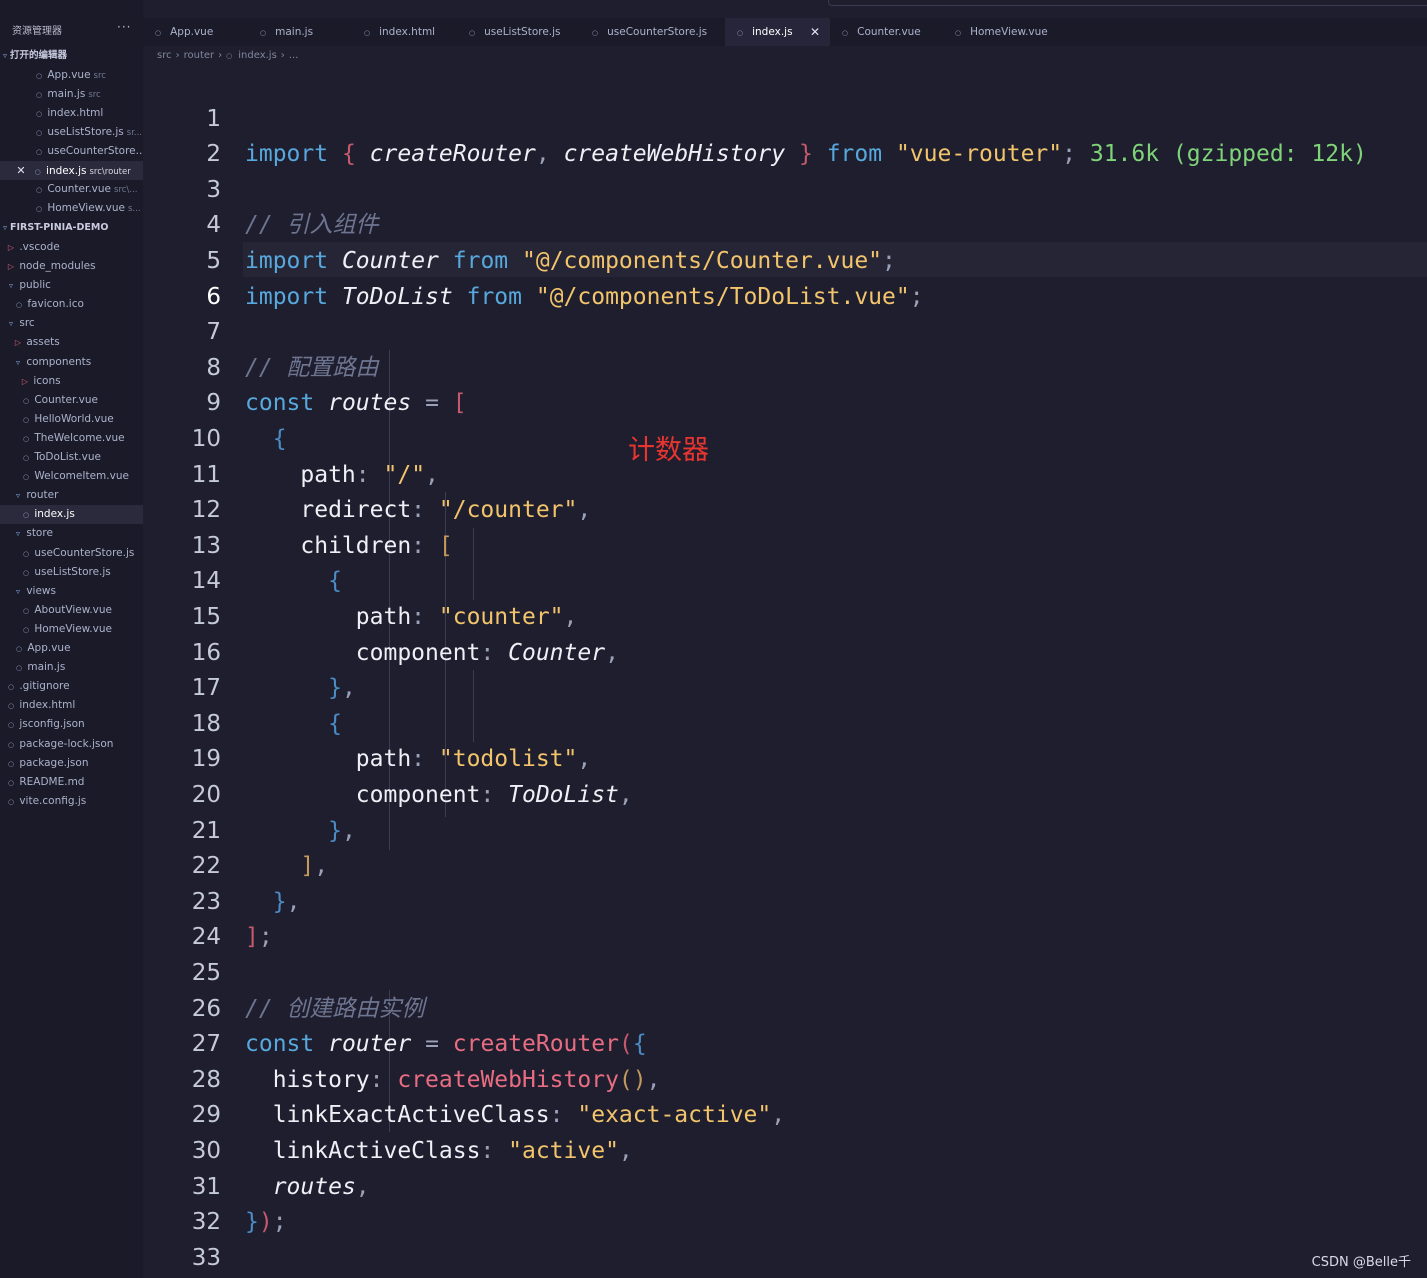 This screenshot has width=1427, height=1278. Describe the element at coordinates (71, 686) in the screenshot. I see `tree-file: ○ .gitignore` at that location.